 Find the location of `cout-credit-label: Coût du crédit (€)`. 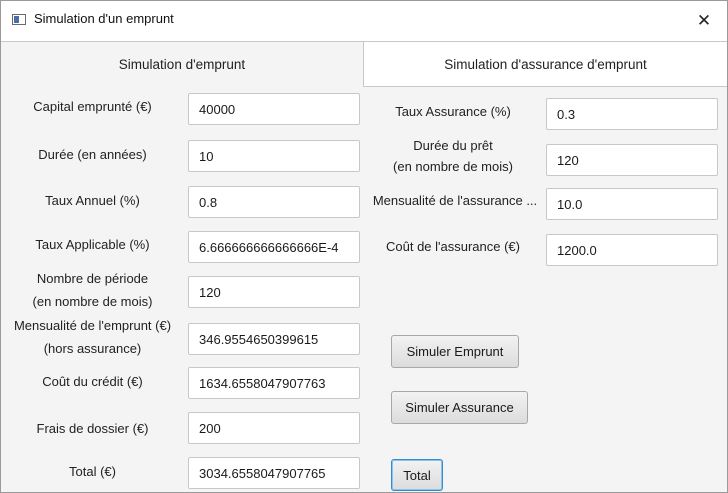

cout-credit-label: Coût du crédit (€) is located at coordinates (92, 381).